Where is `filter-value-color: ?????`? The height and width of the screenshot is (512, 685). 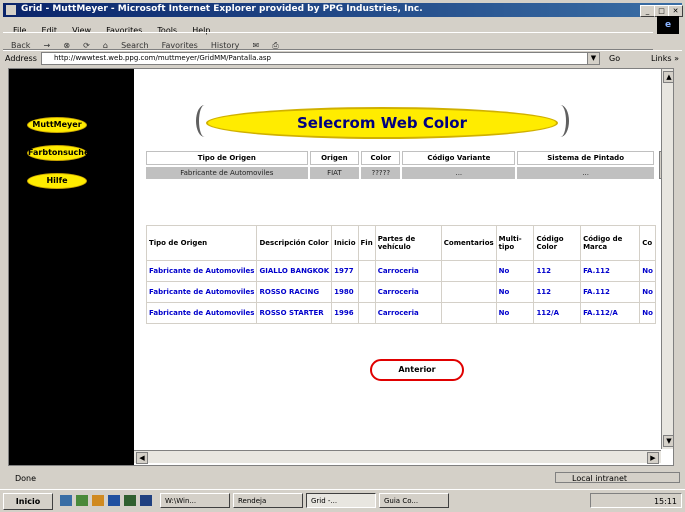 filter-value-color: ????? is located at coordinates (381, 173).